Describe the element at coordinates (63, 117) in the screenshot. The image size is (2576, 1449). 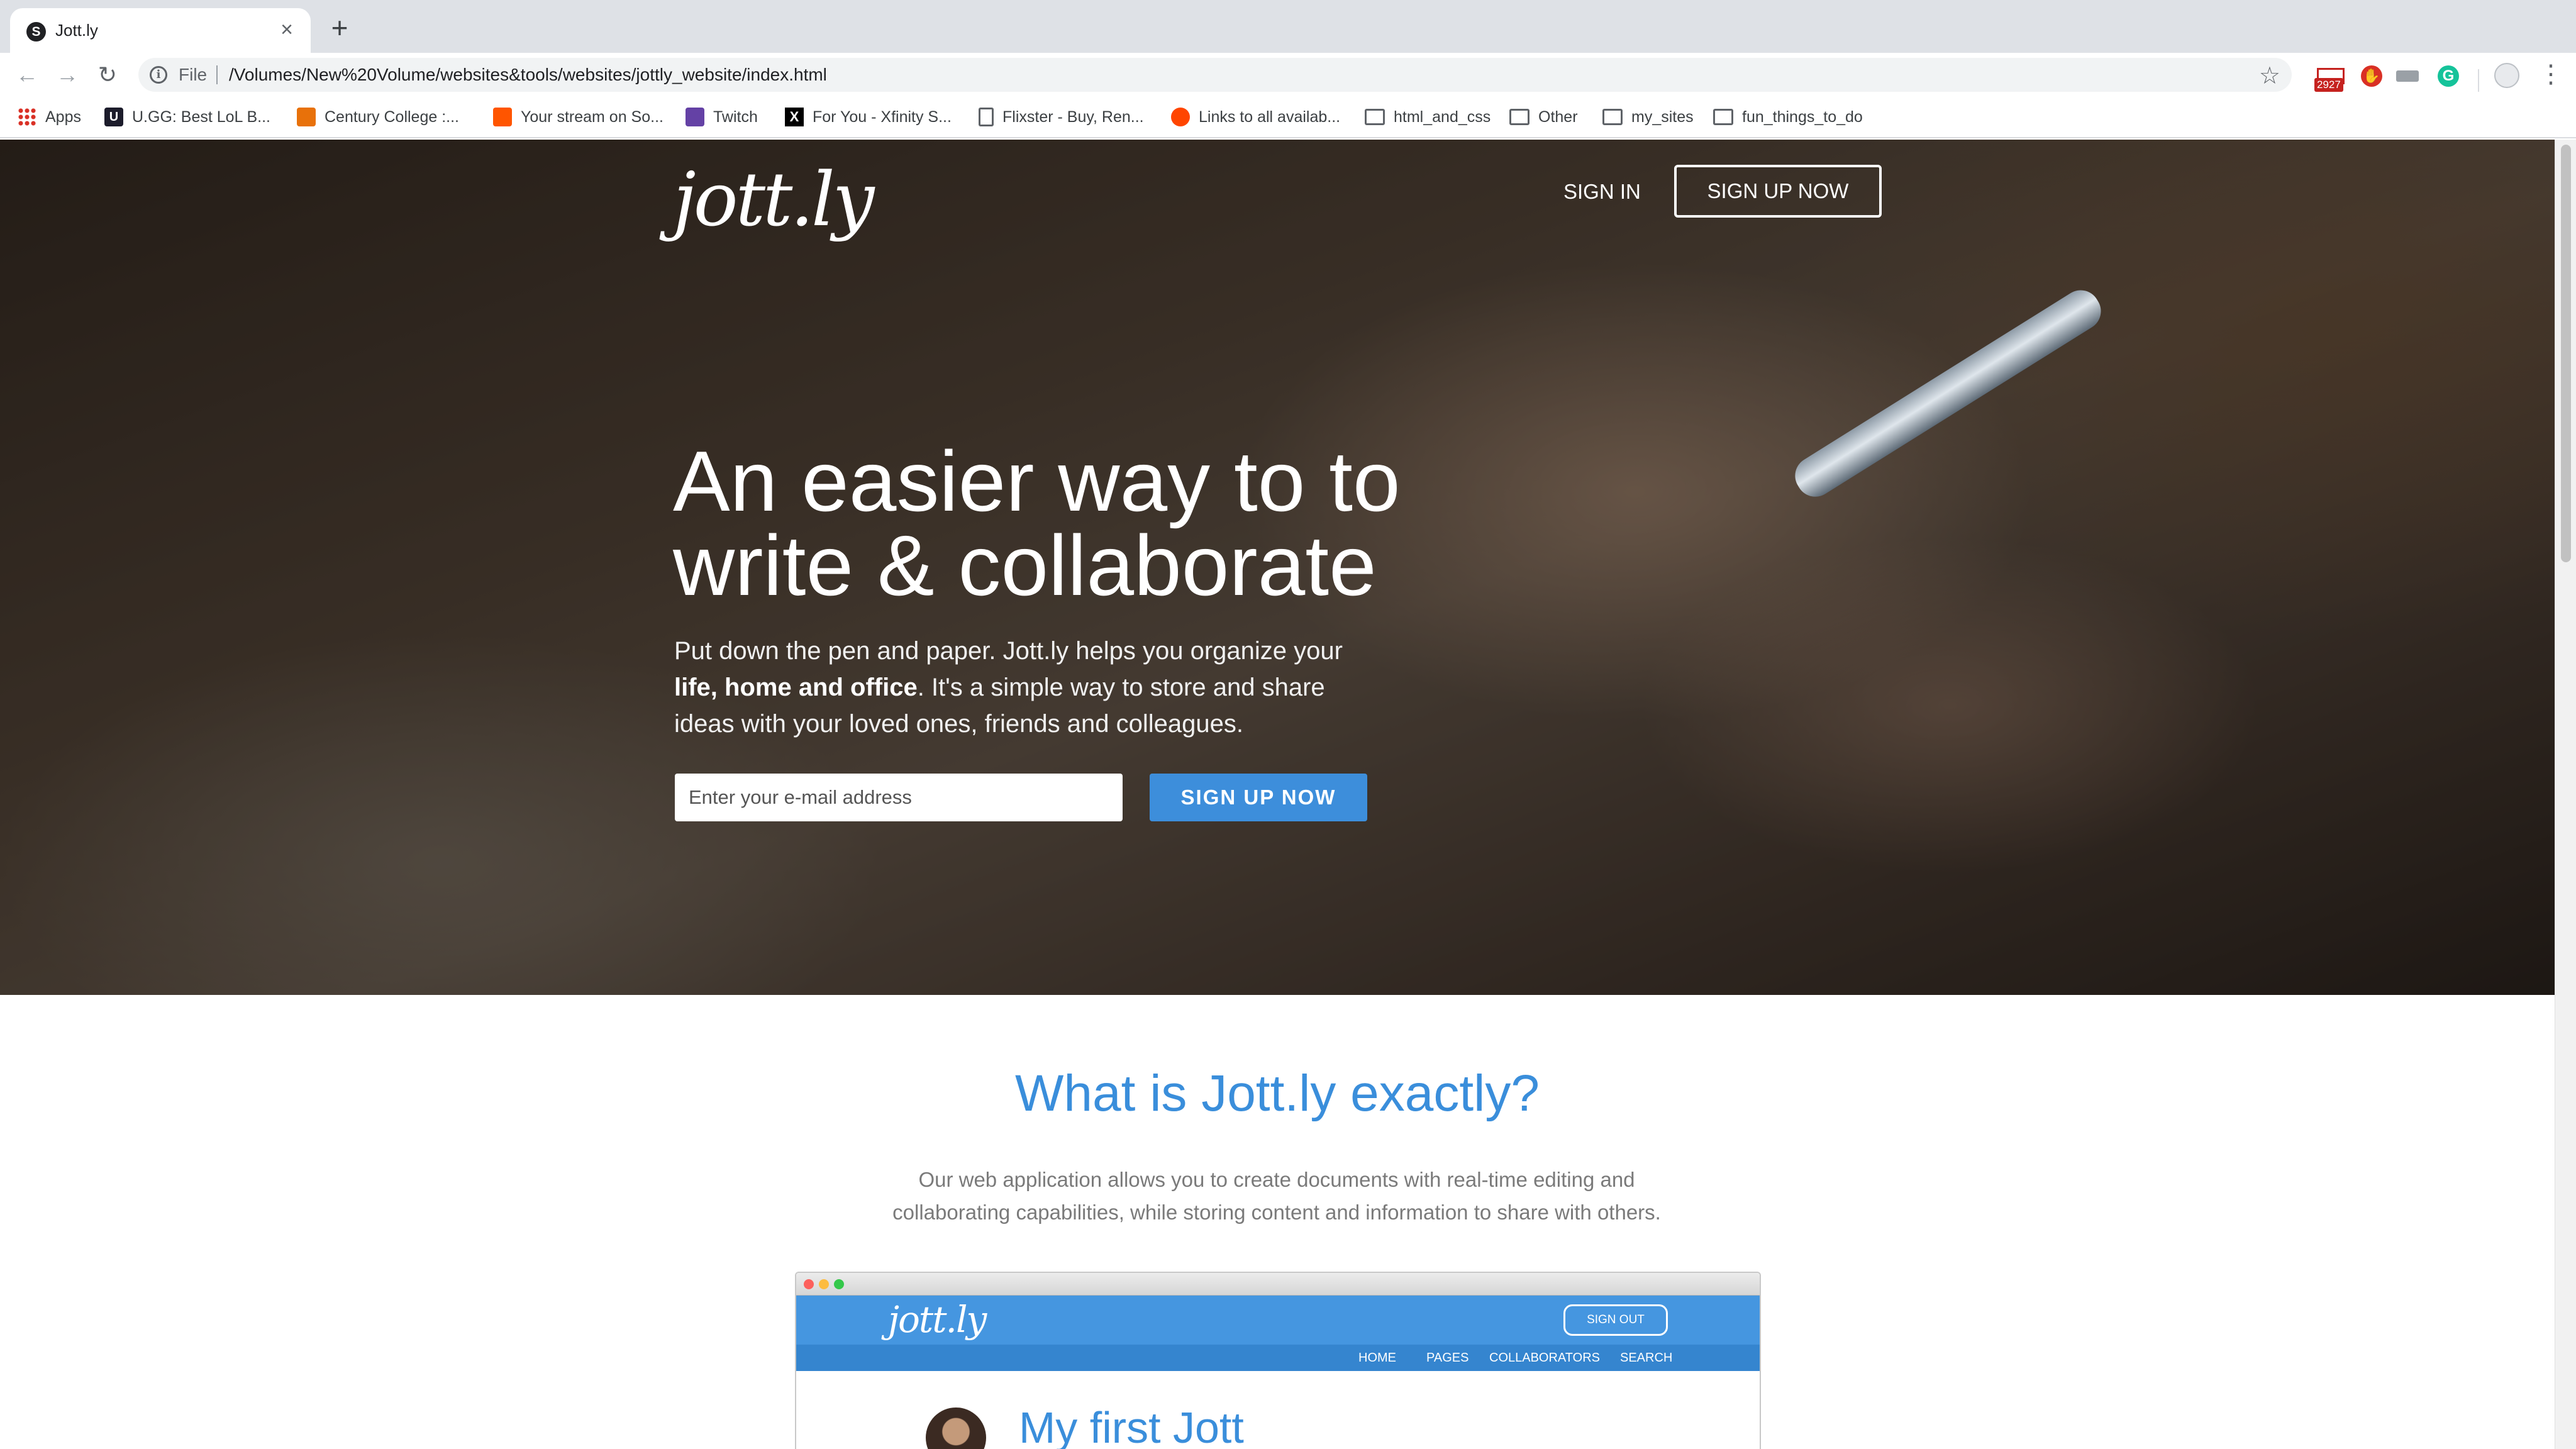
I see `bookmark-label: Apps` at that location.